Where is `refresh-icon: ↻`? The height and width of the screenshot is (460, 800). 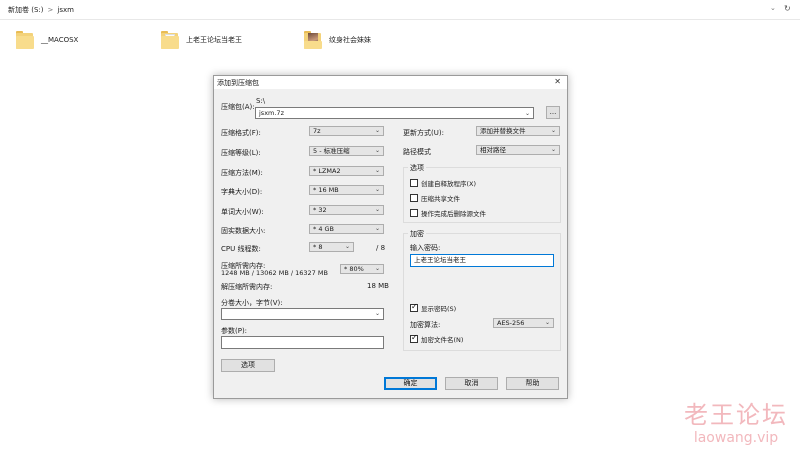
refresh-icon: ↻ is located at coordinates (789, 9).